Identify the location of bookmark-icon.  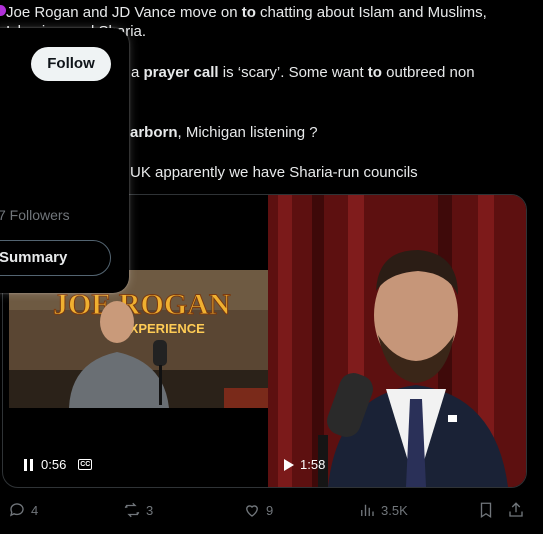
(486, 510).